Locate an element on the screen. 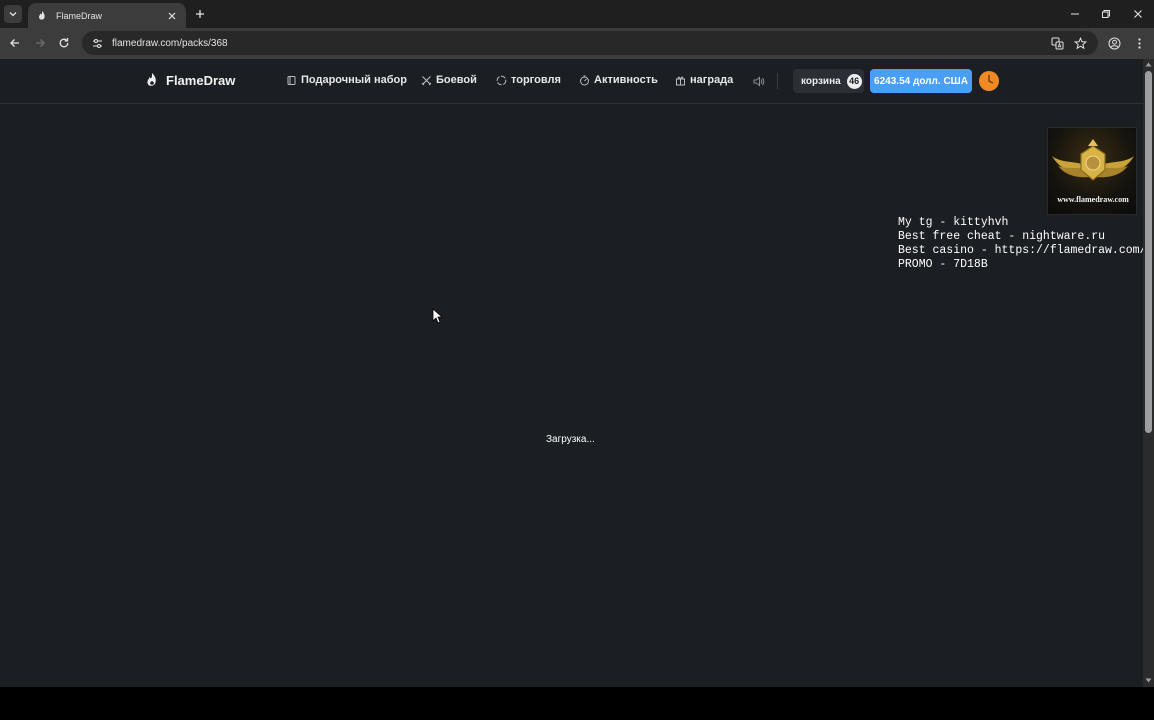  trade-icon is located at coordinates (501, 80).